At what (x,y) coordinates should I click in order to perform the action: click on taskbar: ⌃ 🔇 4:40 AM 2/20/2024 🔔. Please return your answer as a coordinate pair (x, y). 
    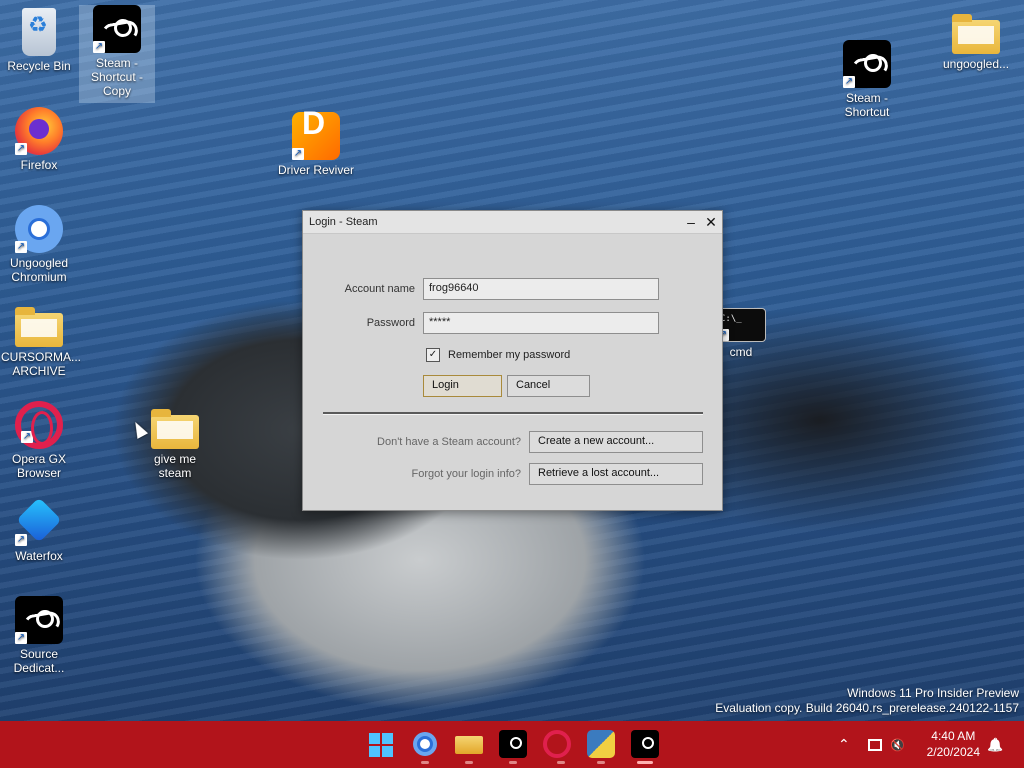
    Looking at the image, I should click on (512, 744).